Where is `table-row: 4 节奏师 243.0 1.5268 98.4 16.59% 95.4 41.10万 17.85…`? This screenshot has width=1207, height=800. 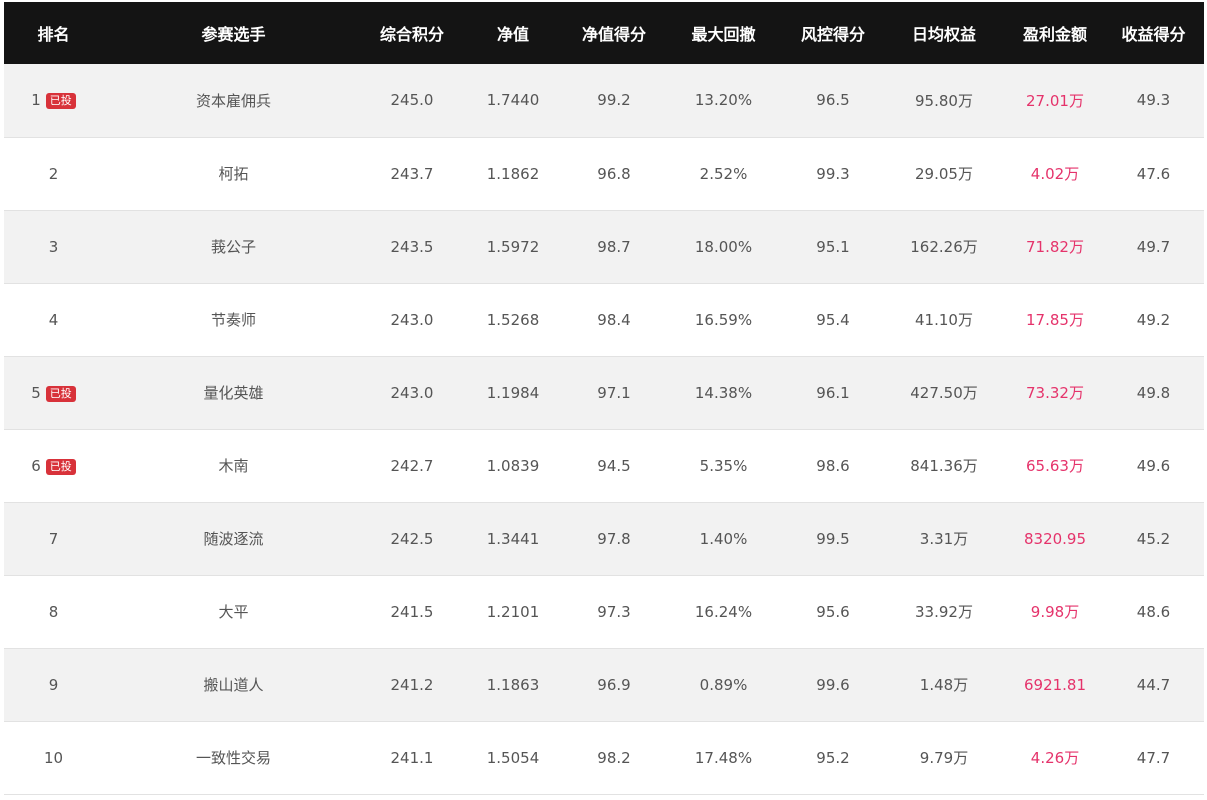 table-row: 4 节奏师 243.0 1.5268 98.4 16.59% 95.4 41.10万 17.85… is located at coordinates (604, 319).